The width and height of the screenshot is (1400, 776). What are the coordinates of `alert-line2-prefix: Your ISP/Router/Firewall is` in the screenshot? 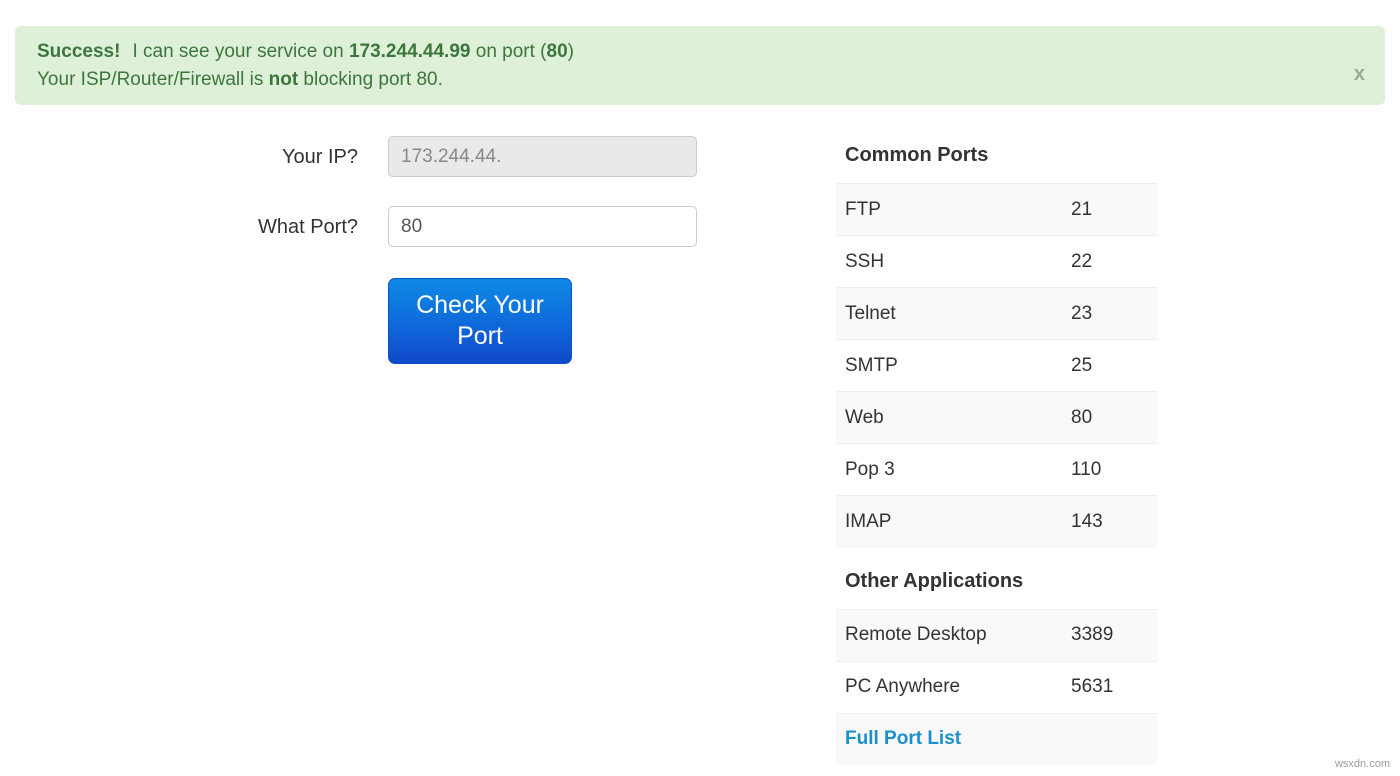 It's located at (153, 79).